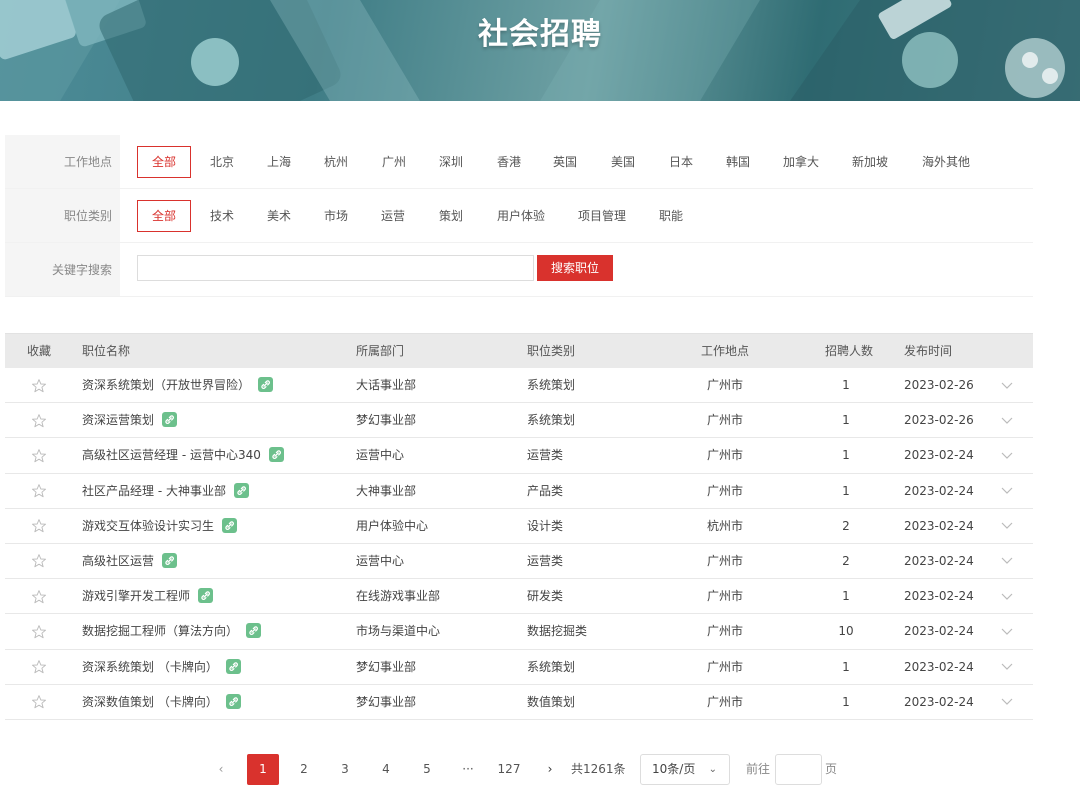  I want to click on category-option: 技术, so click(222, 216).